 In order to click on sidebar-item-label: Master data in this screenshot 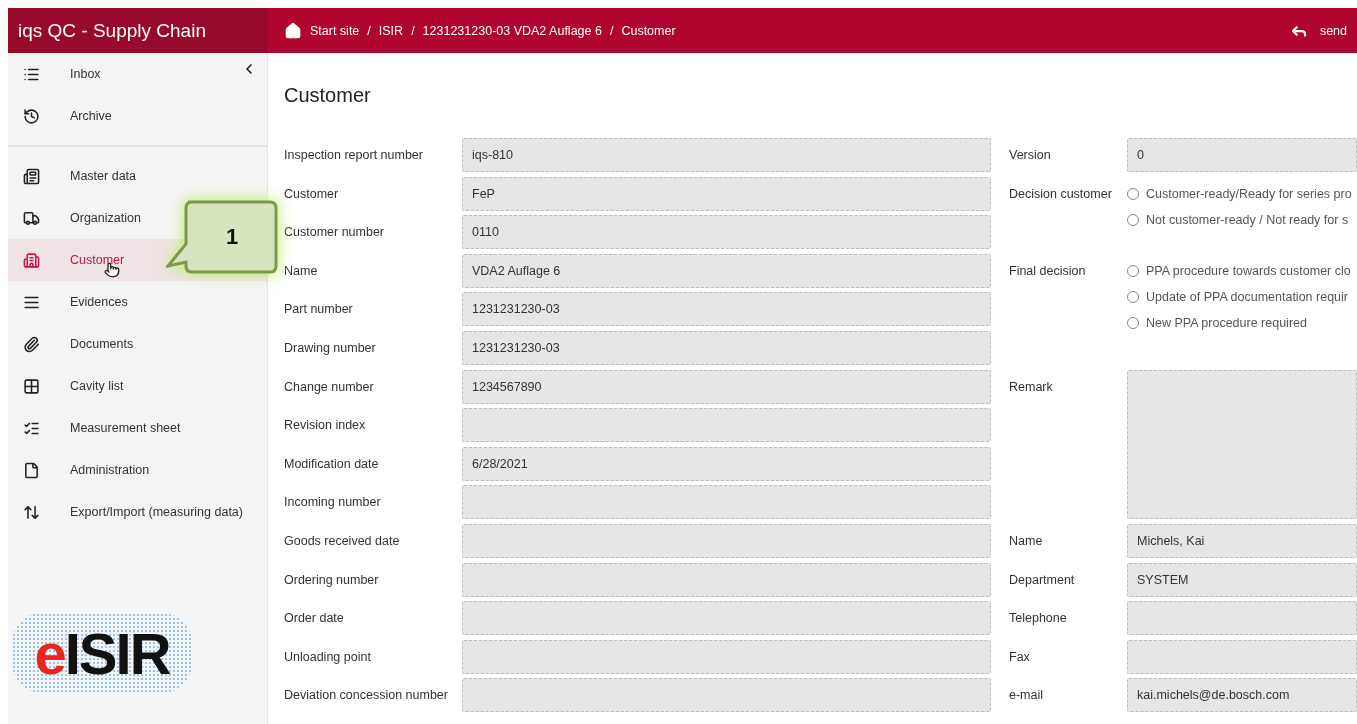, I will do `click(103, 176)`.